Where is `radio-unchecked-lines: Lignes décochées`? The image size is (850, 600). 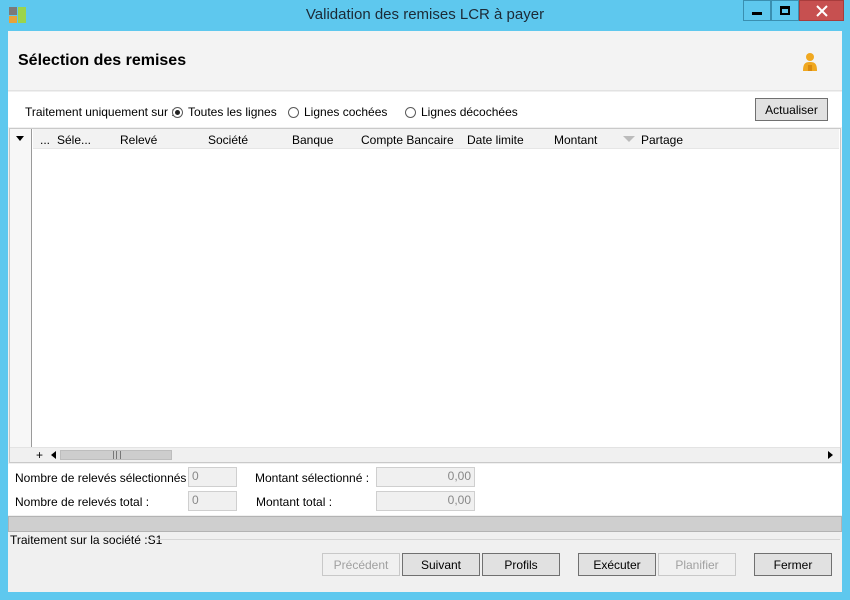 radio-unchecked-lines: Lignes décochées is located at coordinates (461, 112).